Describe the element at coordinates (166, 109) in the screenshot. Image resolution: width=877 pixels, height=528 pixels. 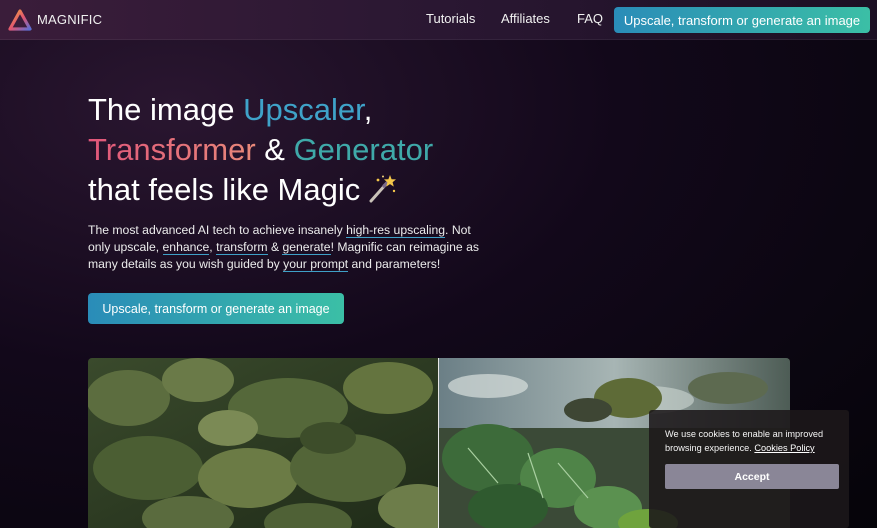
I see `hero-title-text: The image` at that location.